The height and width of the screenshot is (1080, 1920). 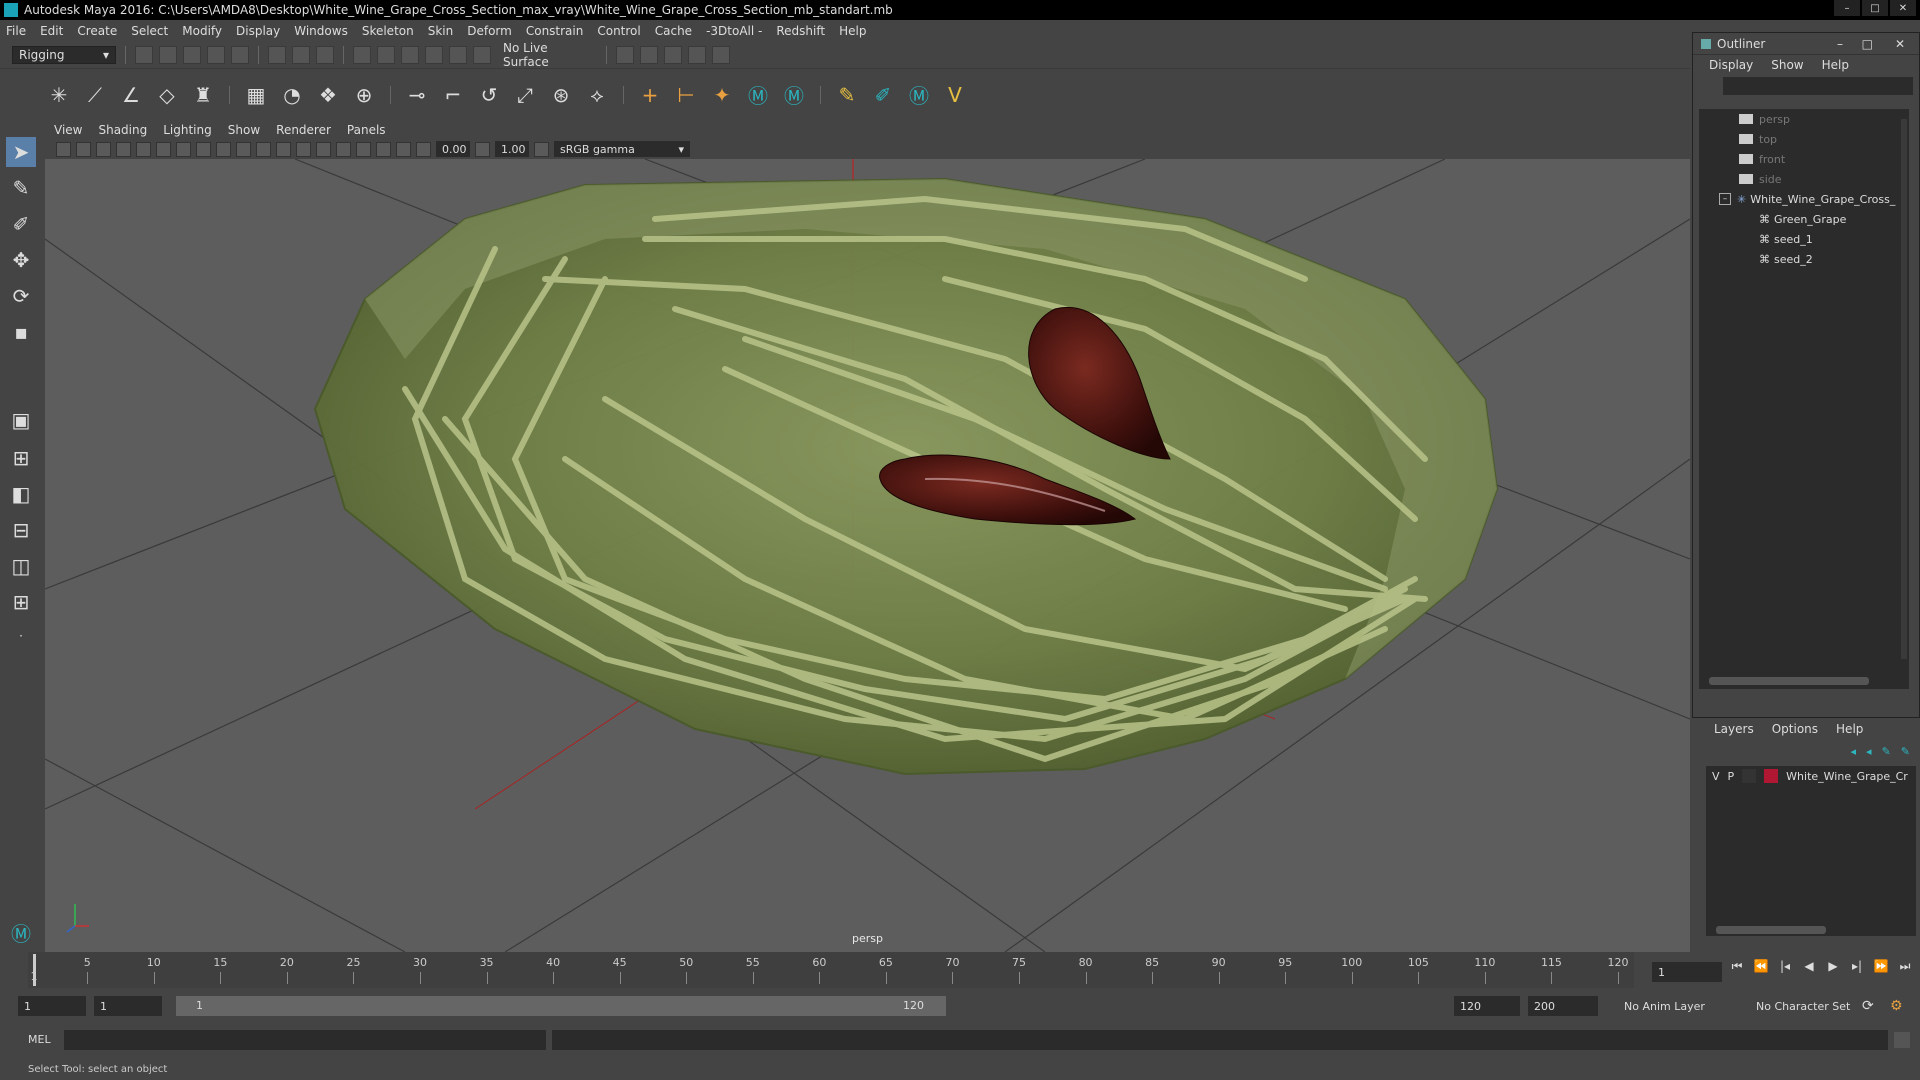 I want to click on collapse-toggle-icon: –, so click(x=1725, y=199).